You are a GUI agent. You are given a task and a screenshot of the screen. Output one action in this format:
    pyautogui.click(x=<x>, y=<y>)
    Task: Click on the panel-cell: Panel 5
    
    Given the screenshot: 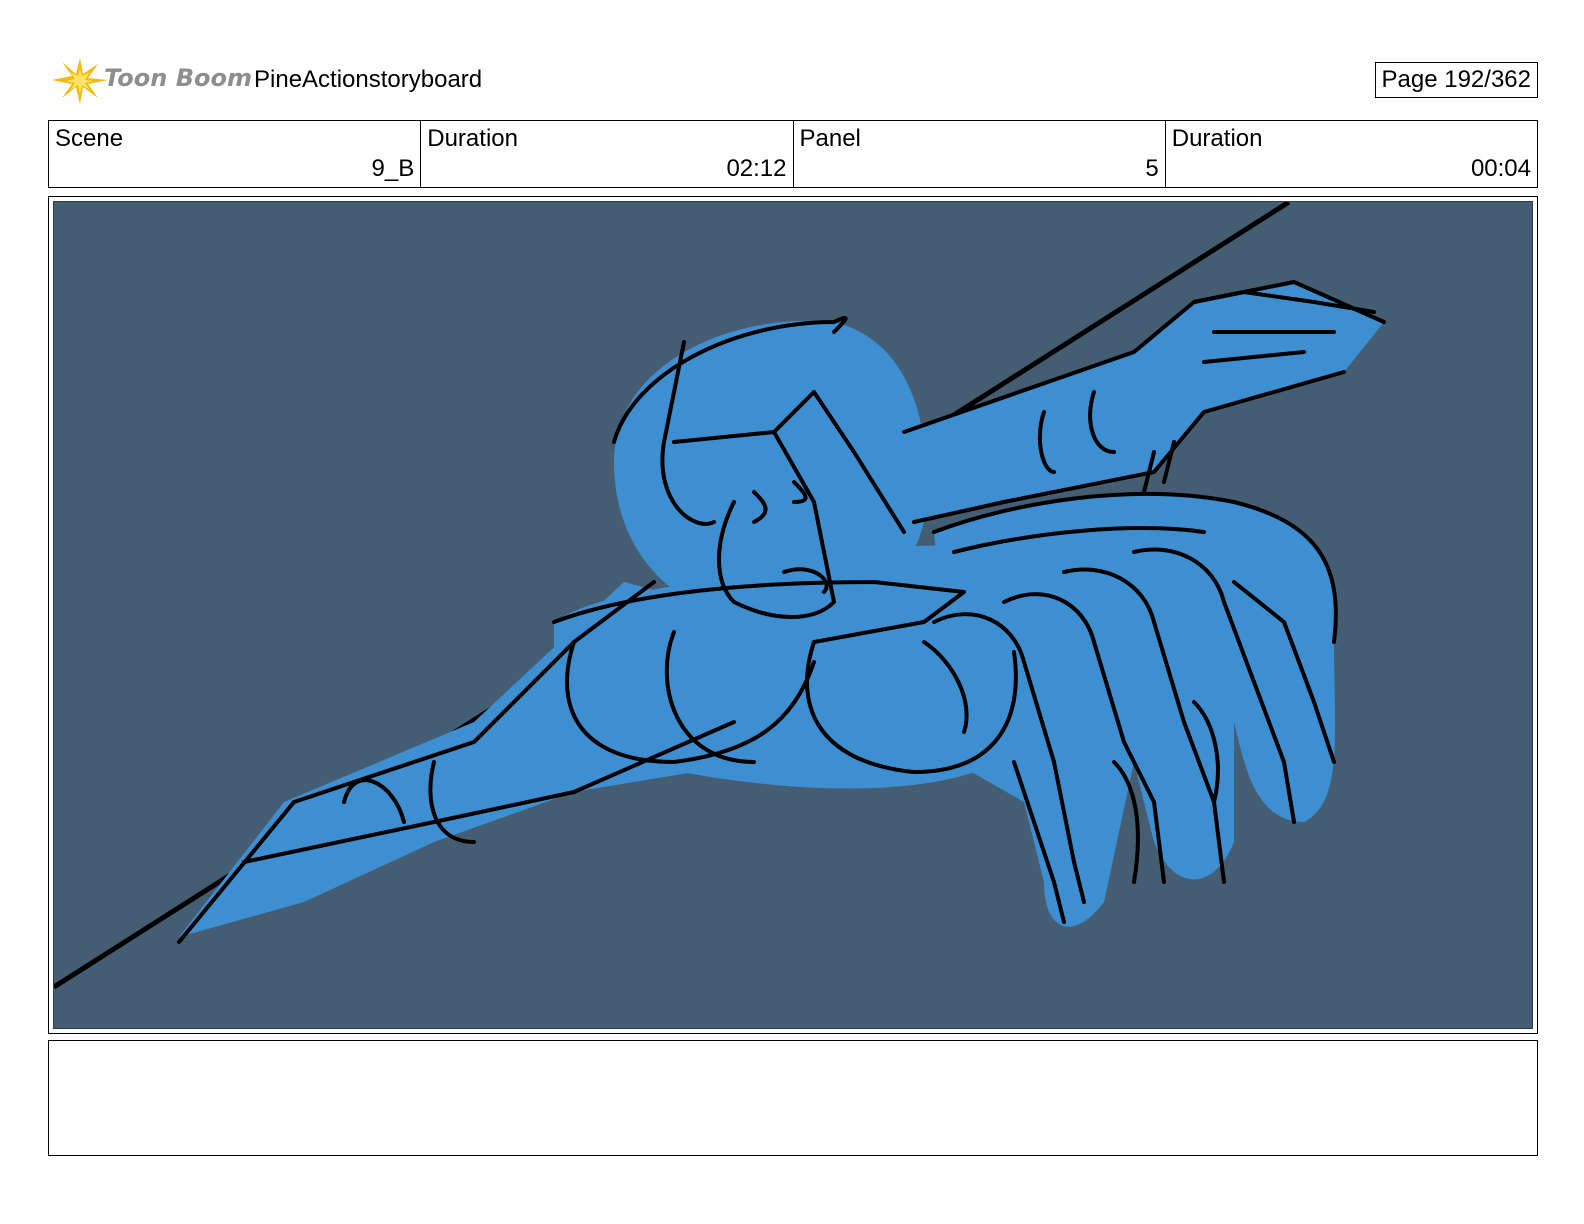 What is the action you would take?
    pyautogui.click(x=980, y=154)
    